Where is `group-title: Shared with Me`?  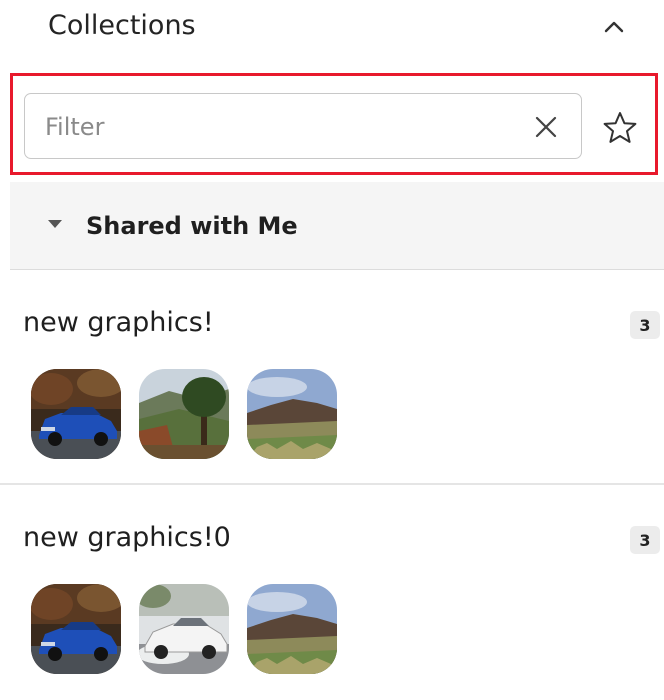
group-title: Shared with Me is located at coordinates (192, 226).